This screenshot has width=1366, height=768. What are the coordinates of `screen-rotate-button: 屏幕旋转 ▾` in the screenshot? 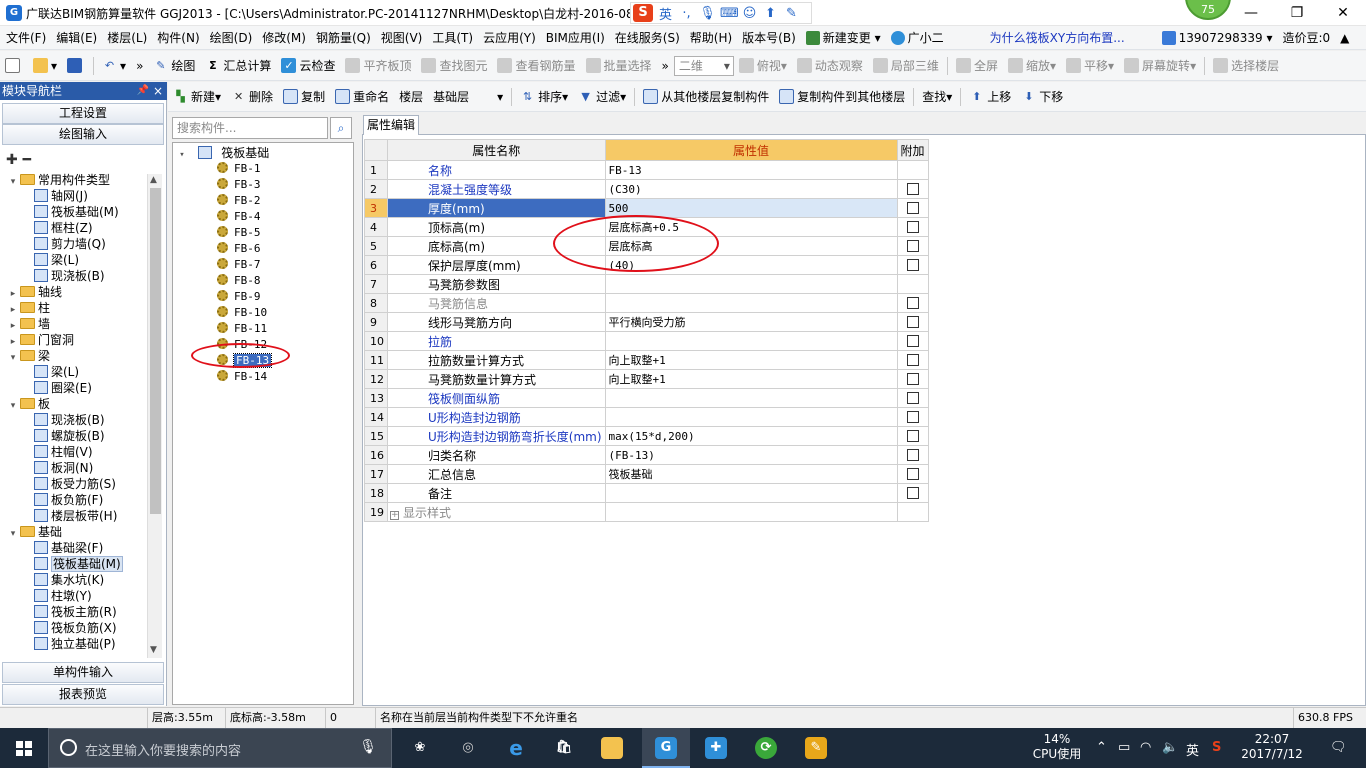 It's located at (1160, 66).